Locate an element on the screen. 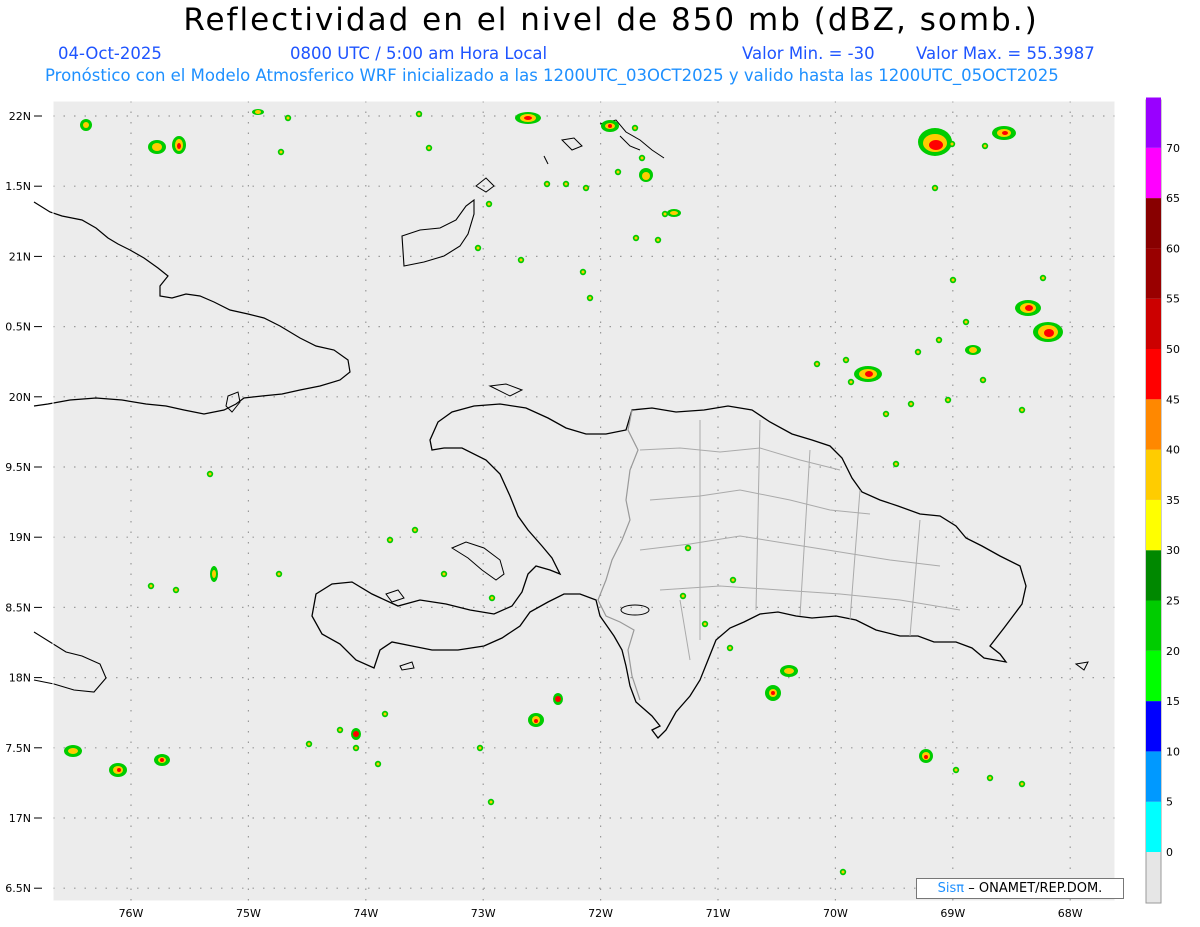 The height and width of the screenshot is (927, 1200). colorbar-label: 20 is located at coordinates (1173, 651).